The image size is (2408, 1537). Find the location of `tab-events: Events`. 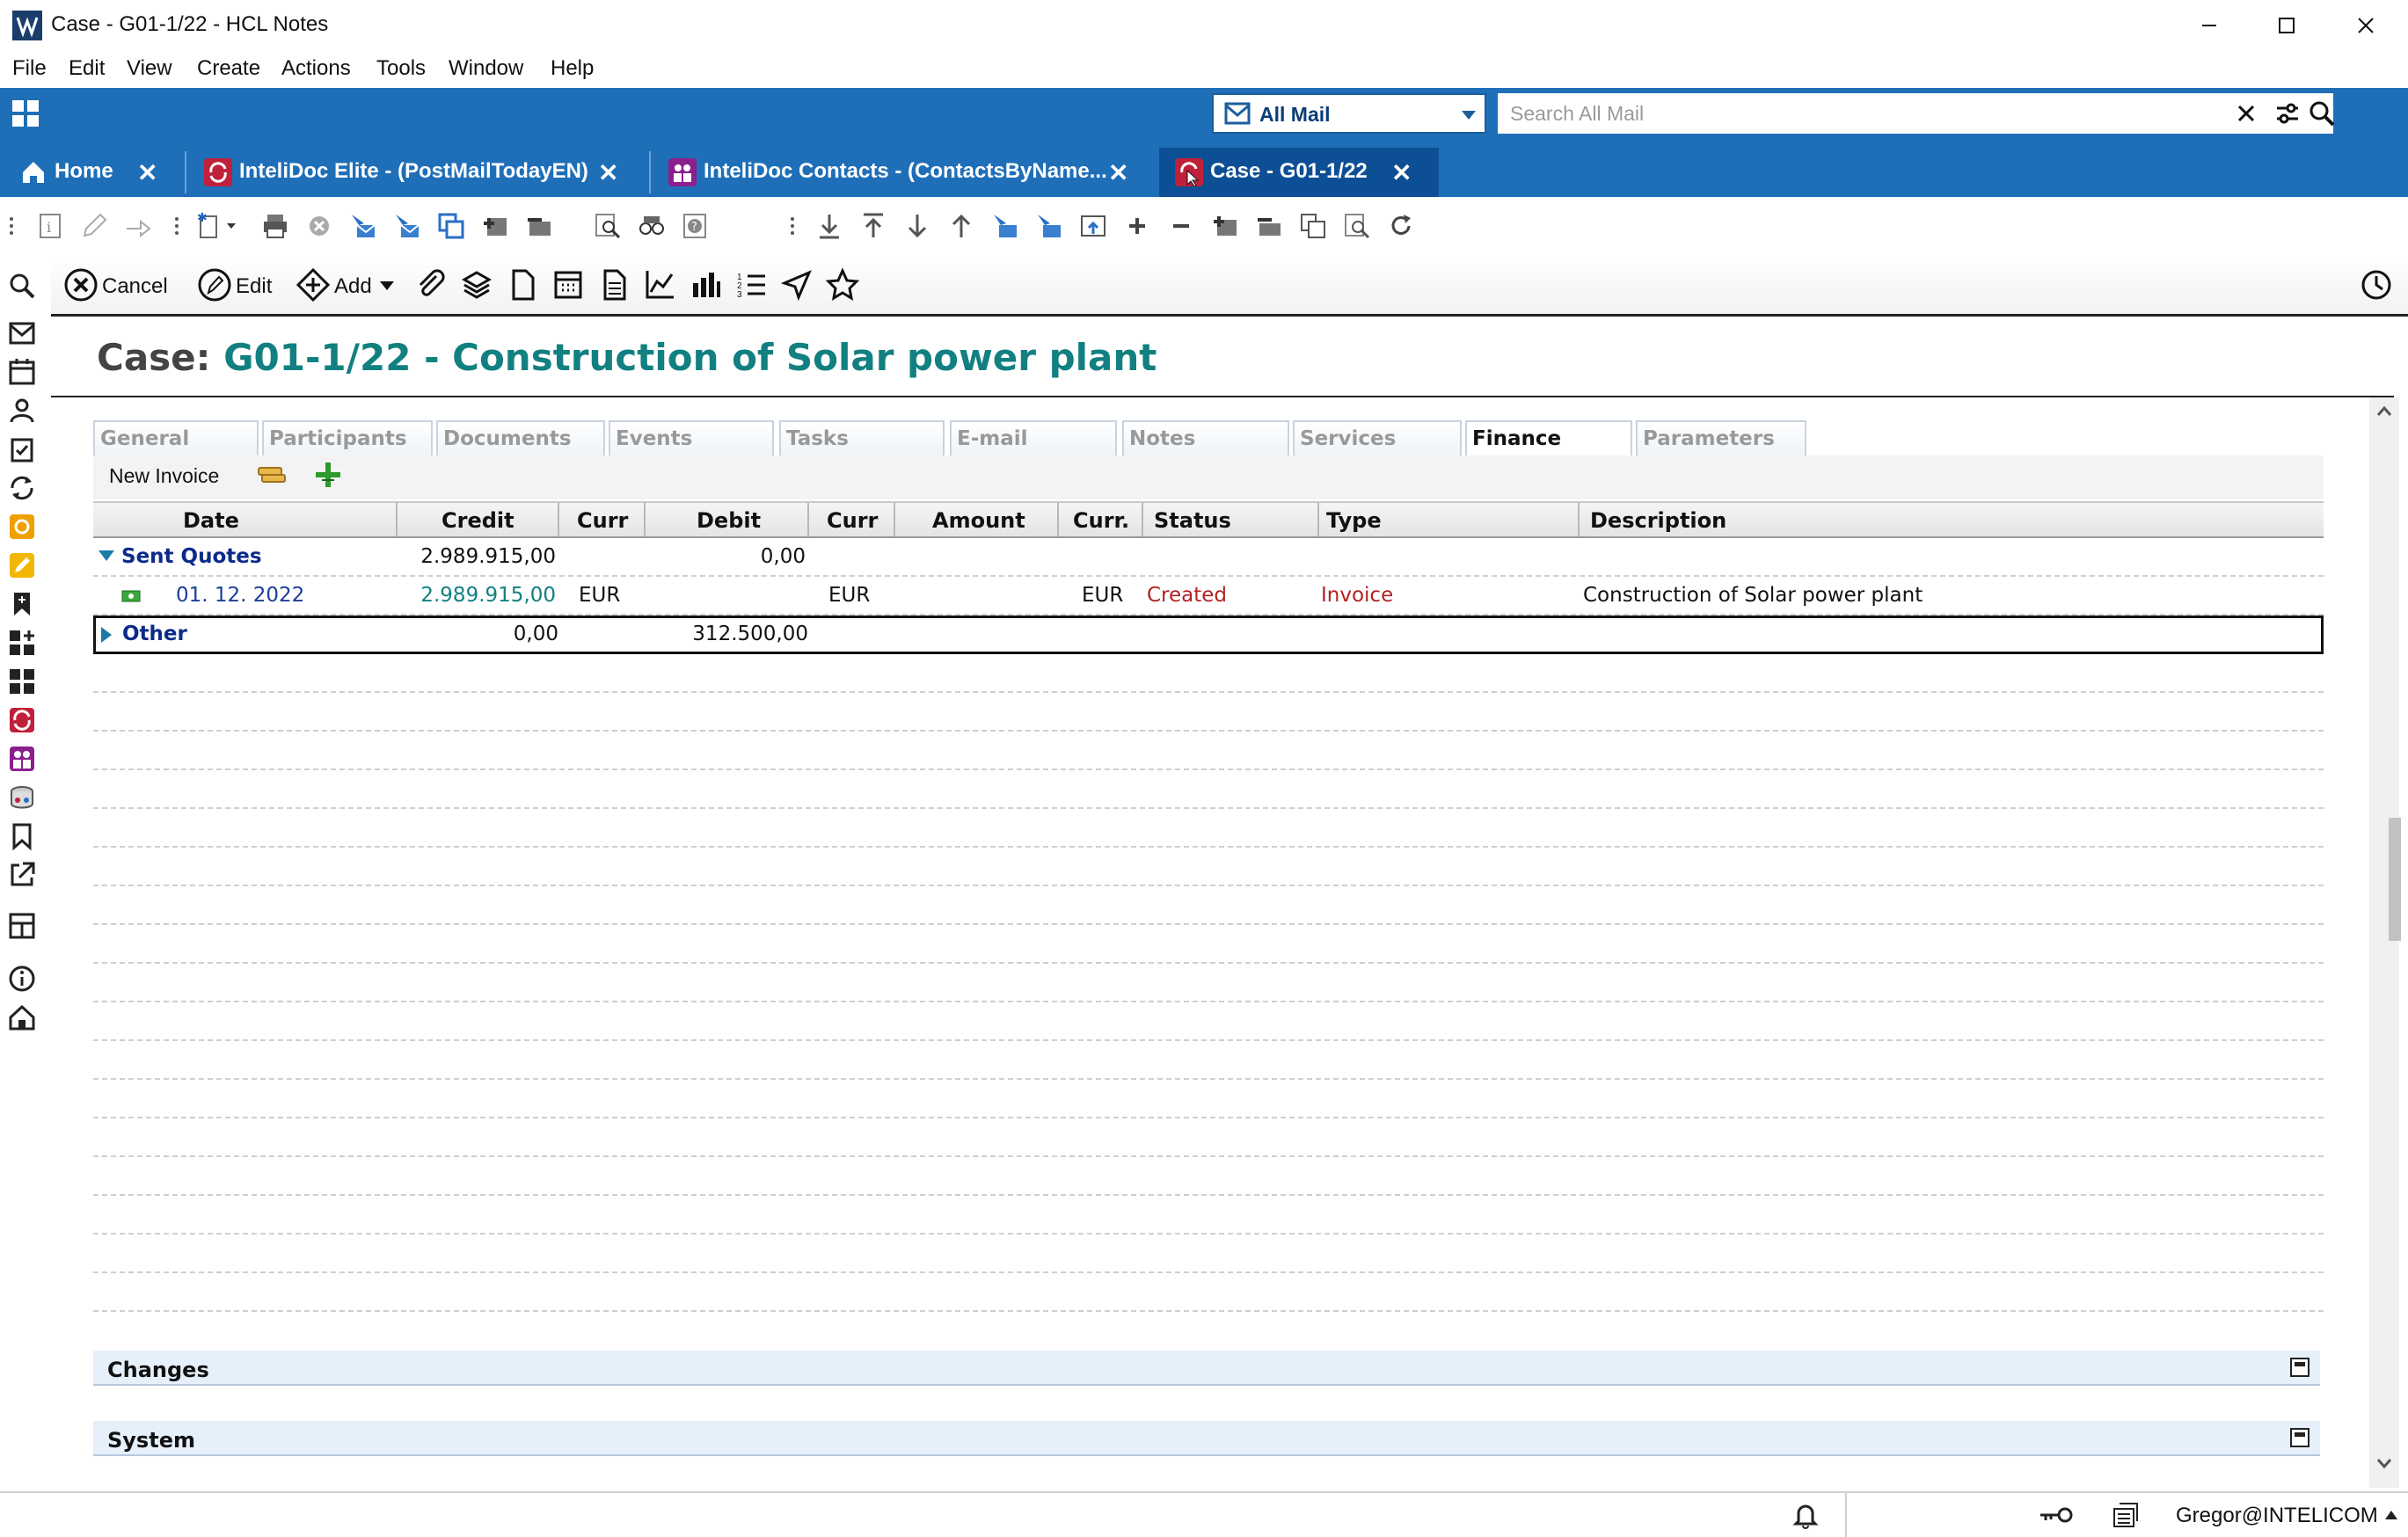

tab-events: Events is located at coordinates (691, 437).